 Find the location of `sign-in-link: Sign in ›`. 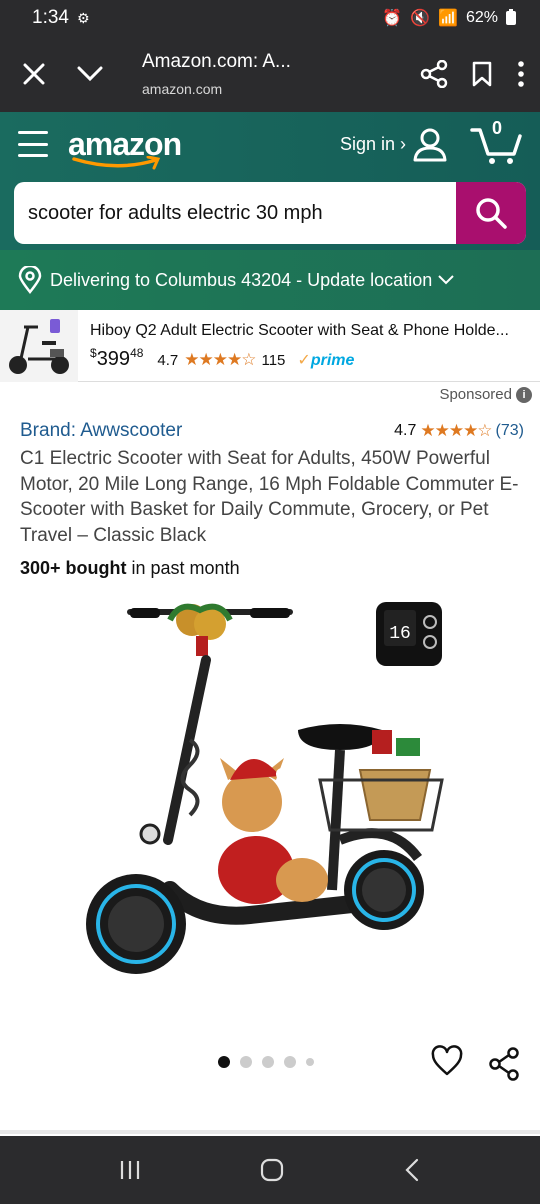

sign-in-link: Sign in › is located at coordinates (394, 144).